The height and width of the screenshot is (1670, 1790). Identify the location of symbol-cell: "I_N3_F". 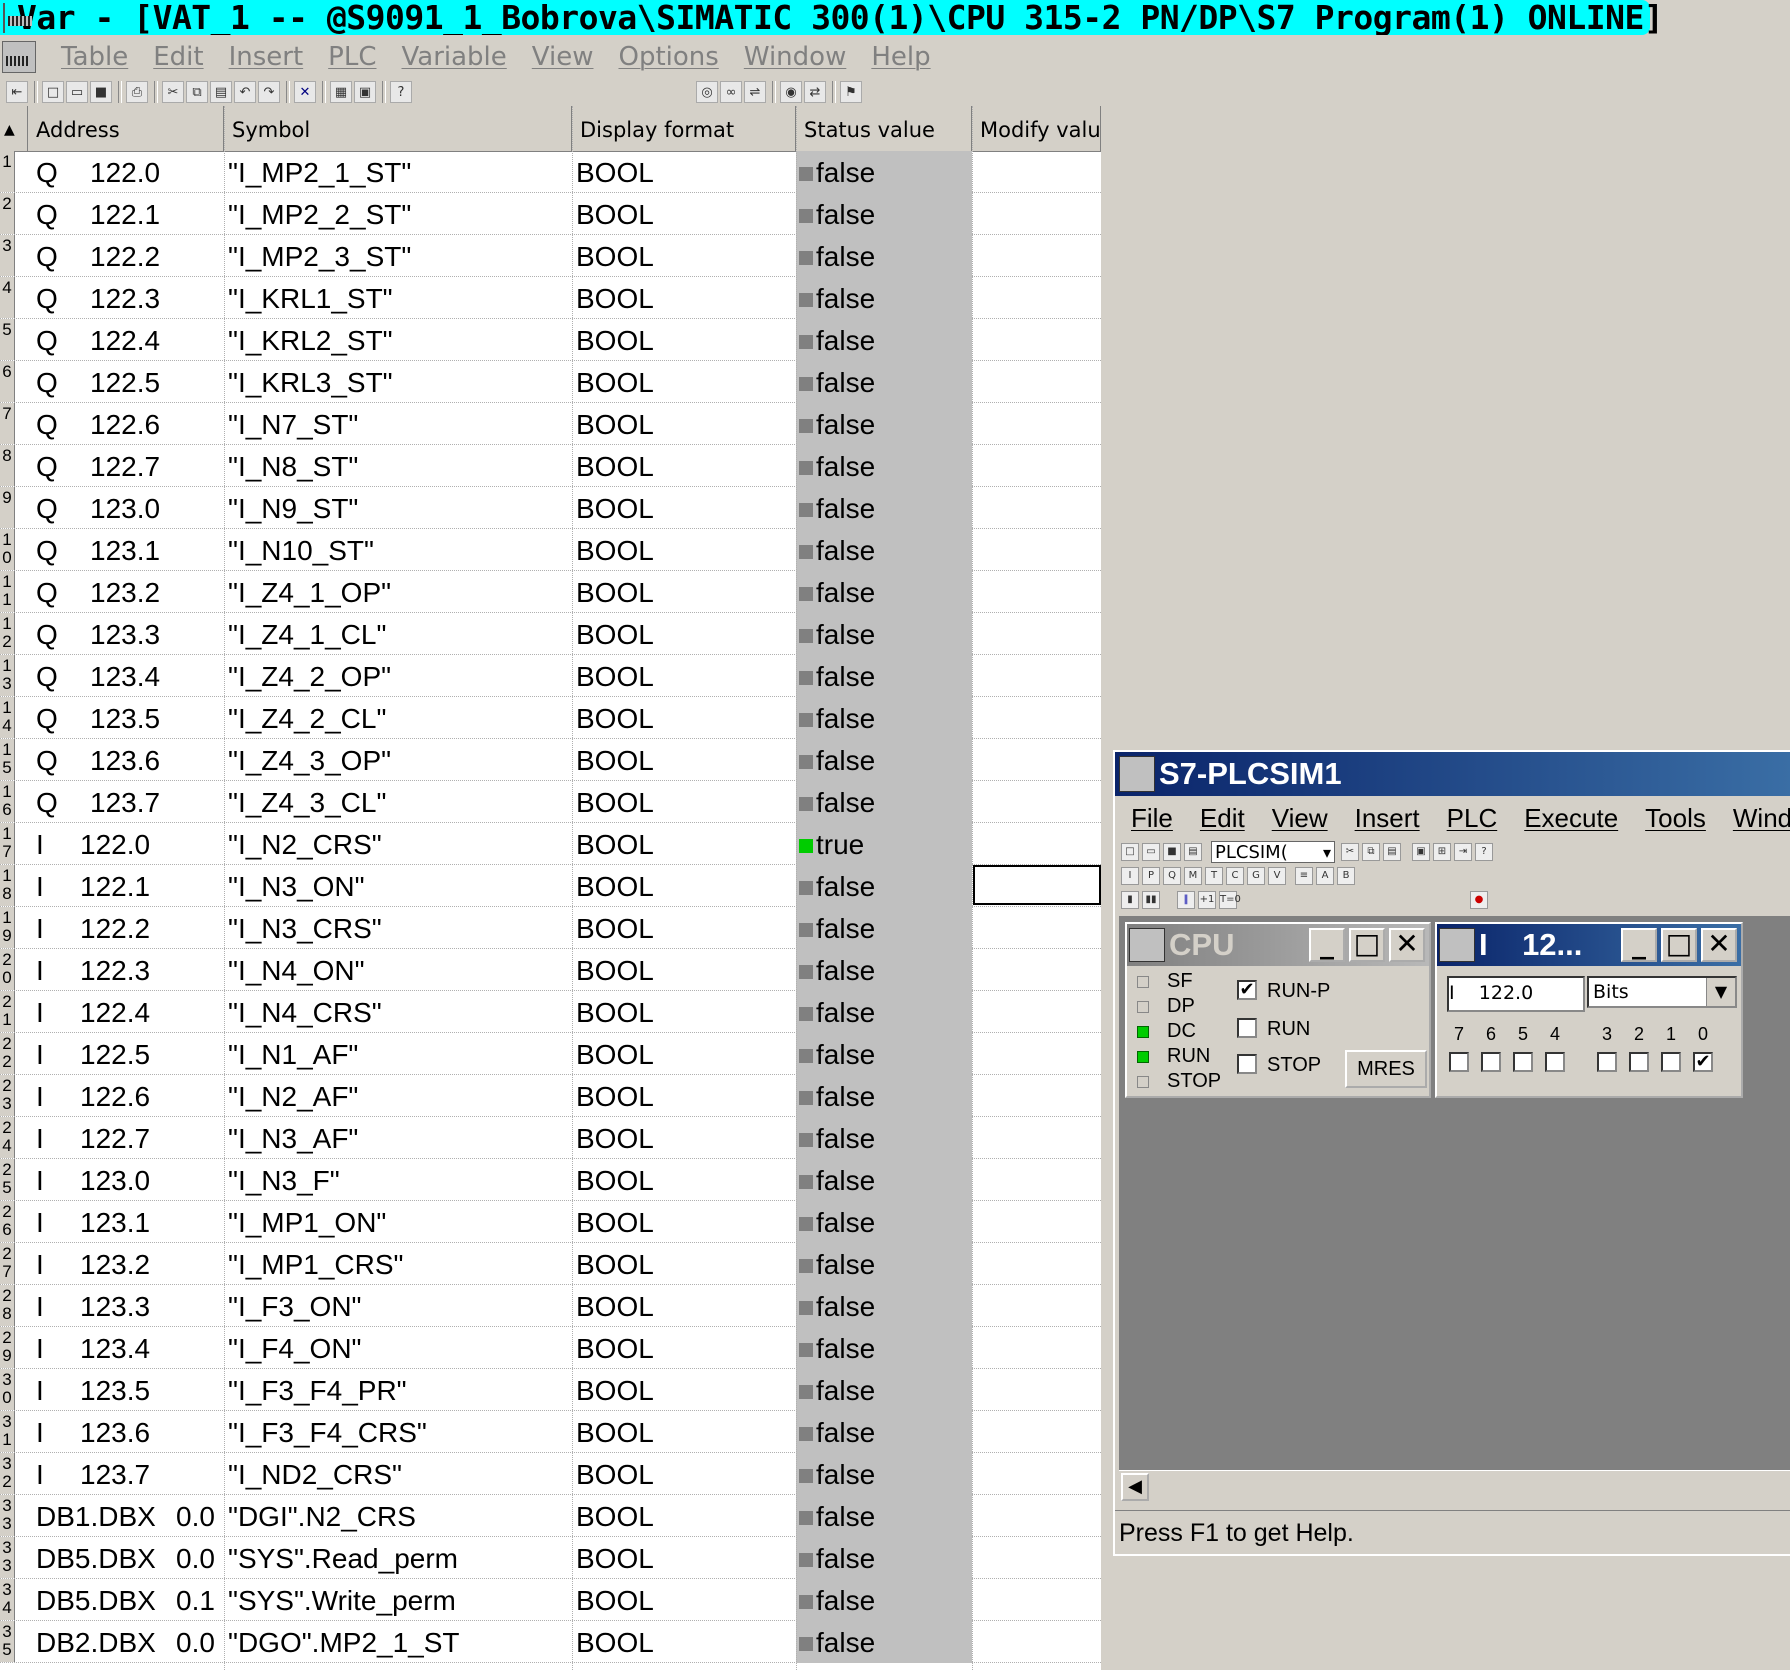
(284, 1179).